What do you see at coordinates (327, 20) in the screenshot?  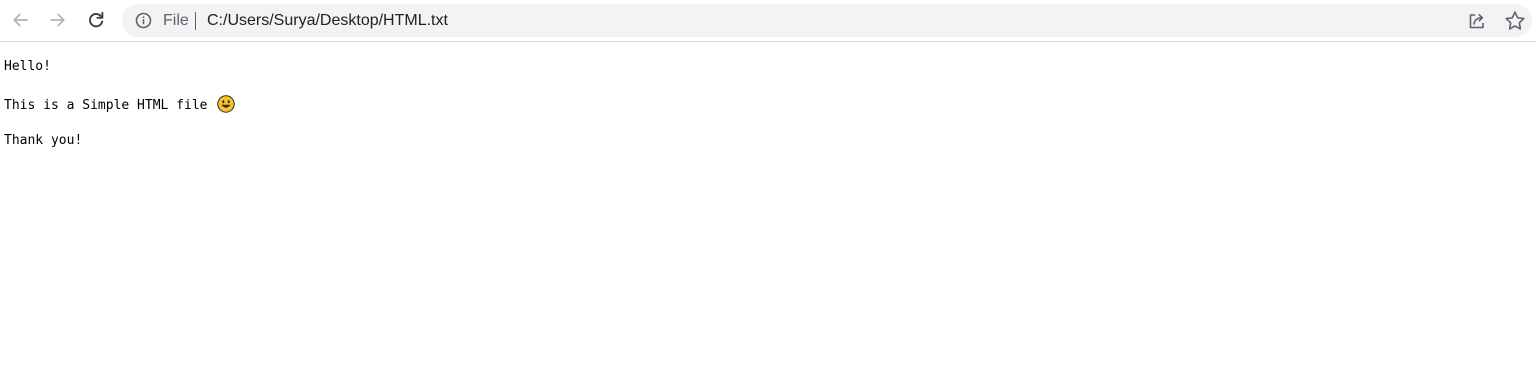 I see `url-text: C:/Users/Surya/Desktop/HTML.txt` at bounding box center [327, 20].